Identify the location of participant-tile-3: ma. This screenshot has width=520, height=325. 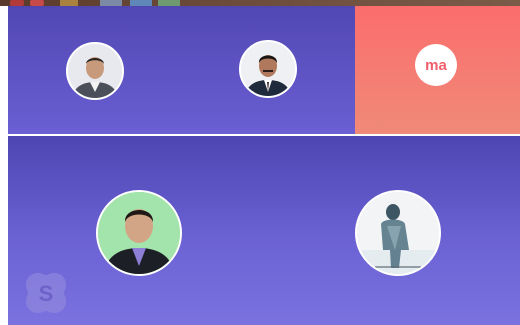
(437, 70).